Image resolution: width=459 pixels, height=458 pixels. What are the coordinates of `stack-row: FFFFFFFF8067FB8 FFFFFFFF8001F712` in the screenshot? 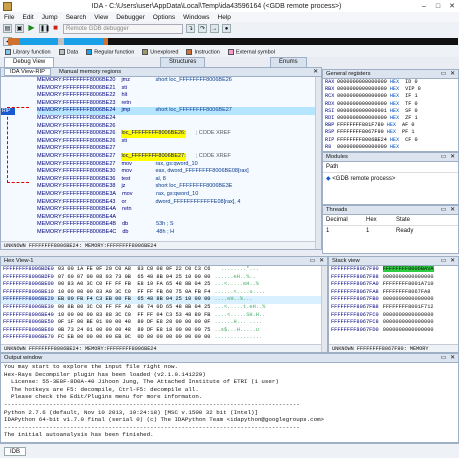 It's located at (393, 308).